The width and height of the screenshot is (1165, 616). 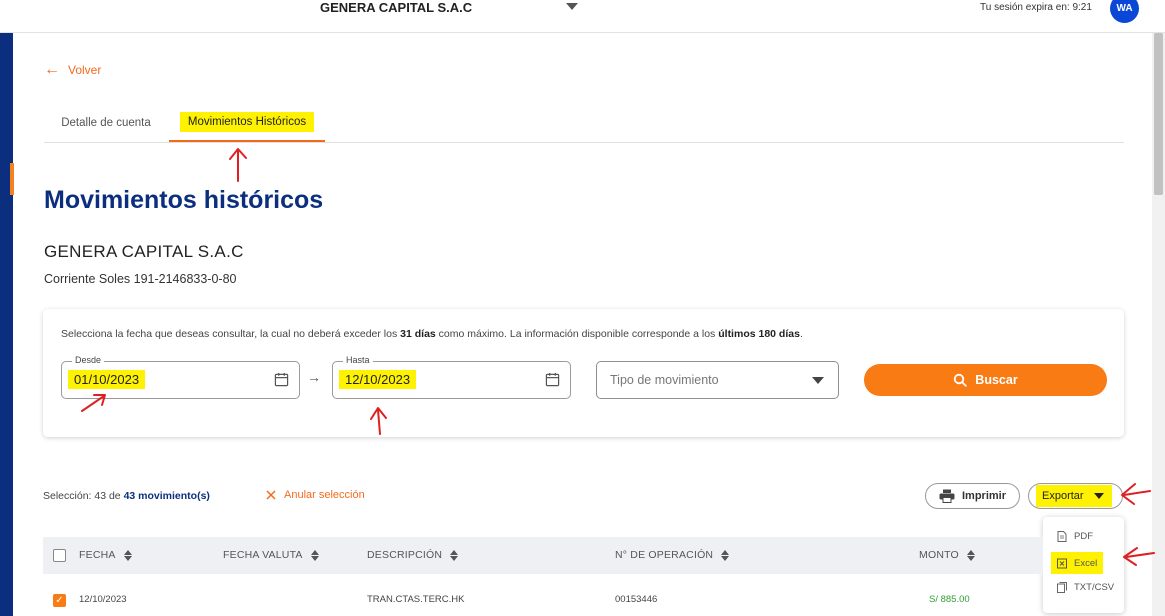 I want to click on cell-fecha: 12/10/2023, so click(x=103, y=599).